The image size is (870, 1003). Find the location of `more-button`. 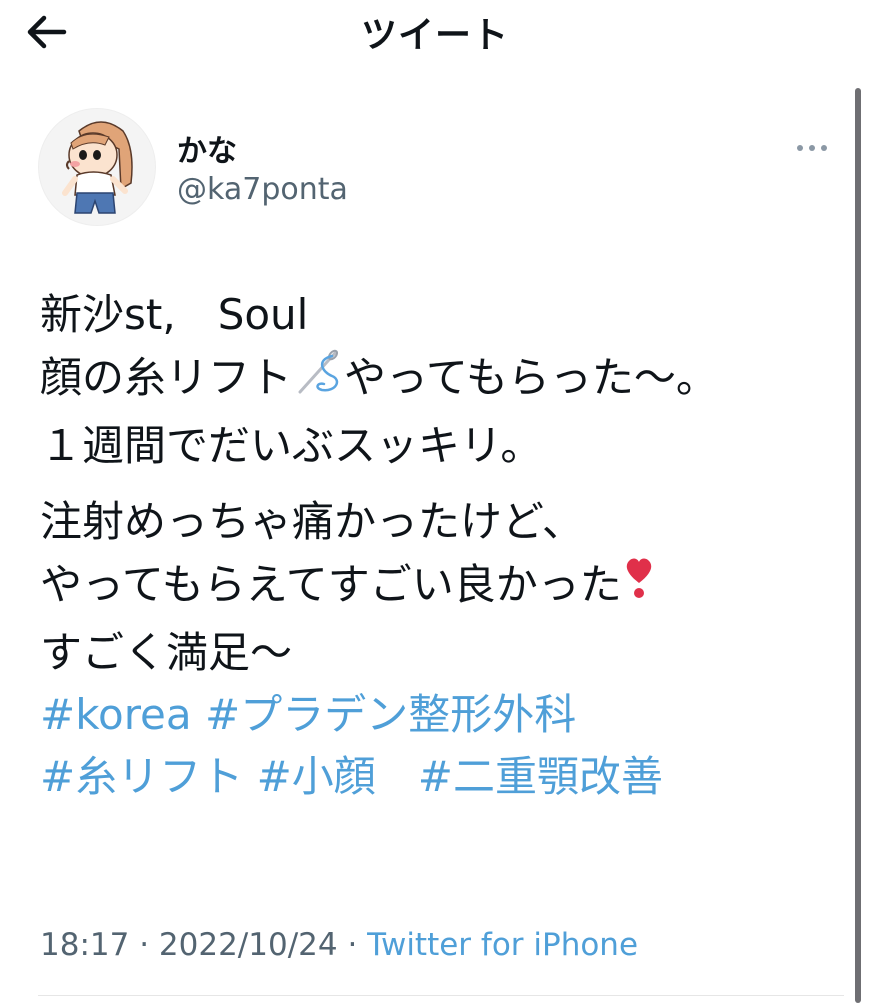

more-button is located at coordinates (812, 148).